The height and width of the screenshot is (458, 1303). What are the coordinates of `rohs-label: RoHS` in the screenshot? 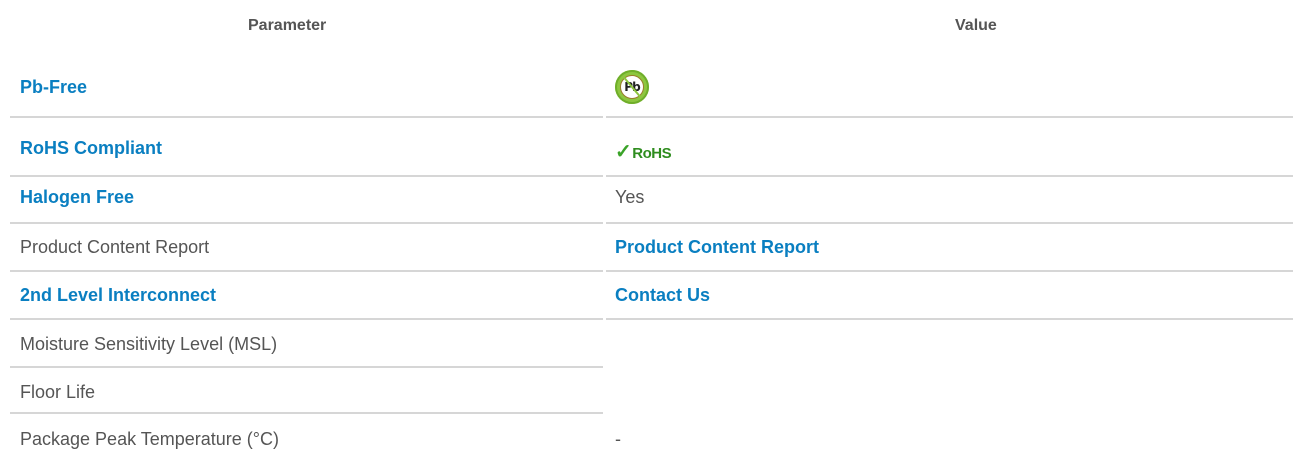 It's located at (652, 153).